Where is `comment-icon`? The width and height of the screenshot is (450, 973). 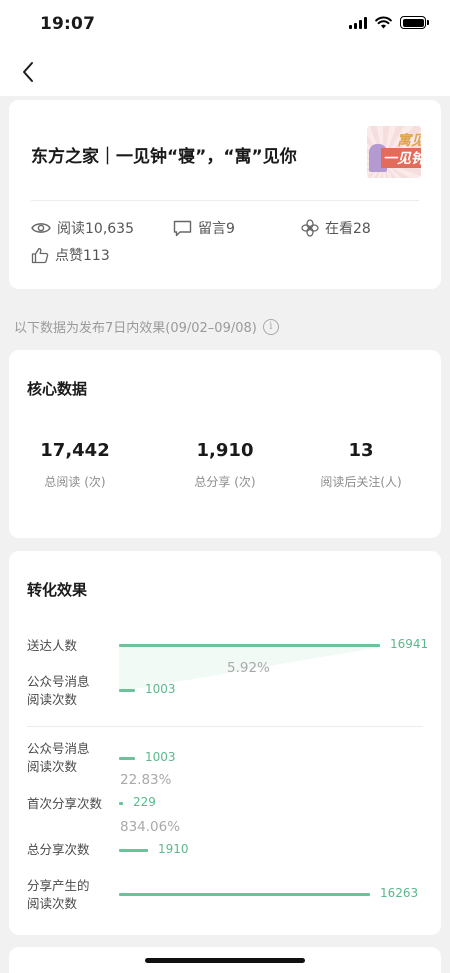 comment-icon is located at coordinates (182, 228).